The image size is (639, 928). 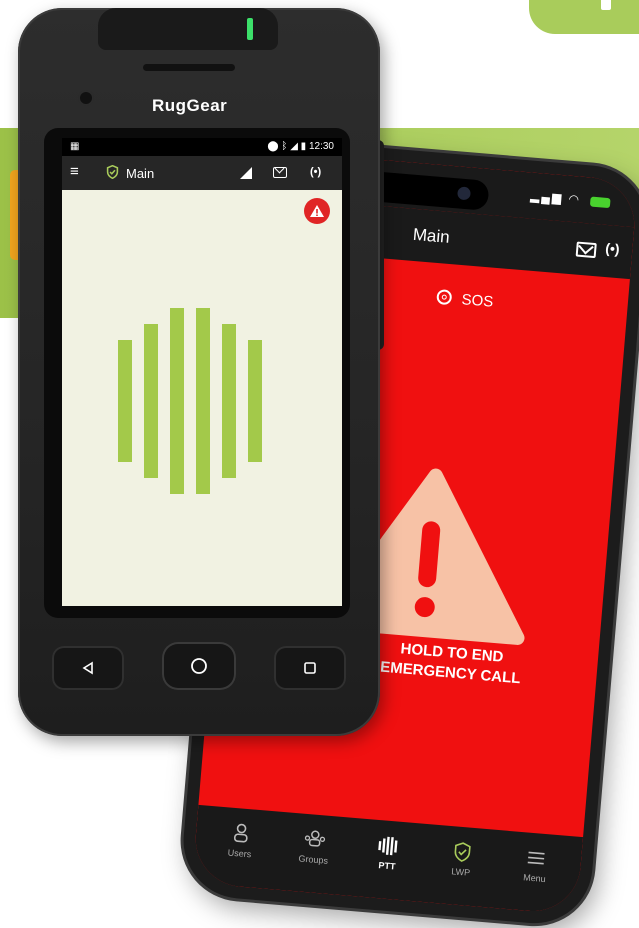 What do you see at coordinates (189, 67) in the screenshot?
I see `earpiece-speaker` at bounding box center [189, 67].